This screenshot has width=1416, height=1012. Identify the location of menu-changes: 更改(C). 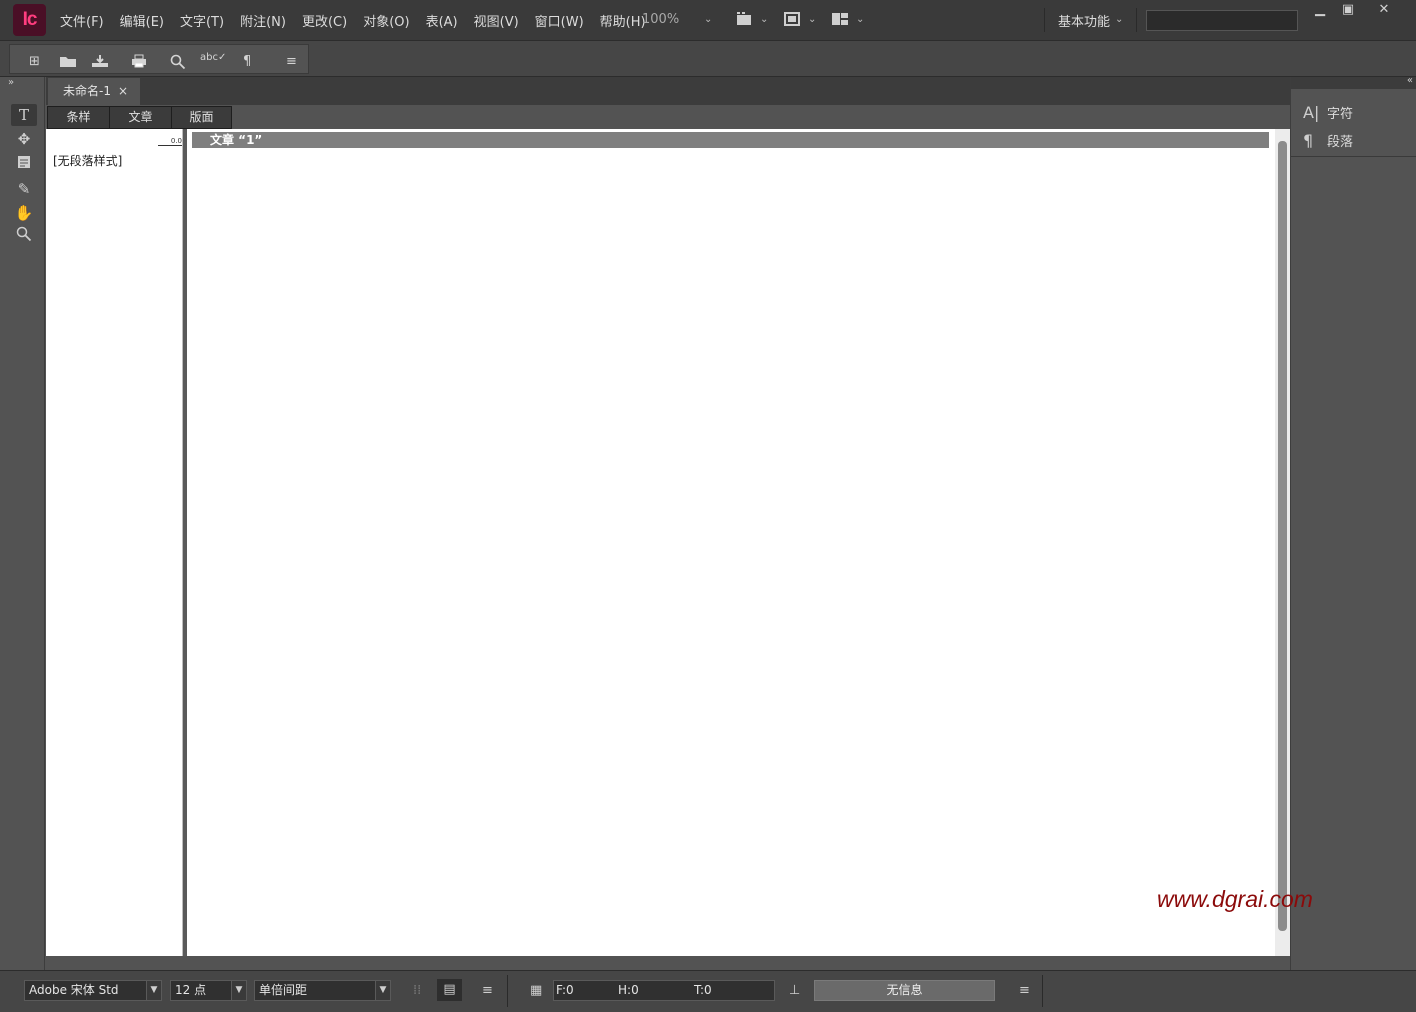
(324, 20).